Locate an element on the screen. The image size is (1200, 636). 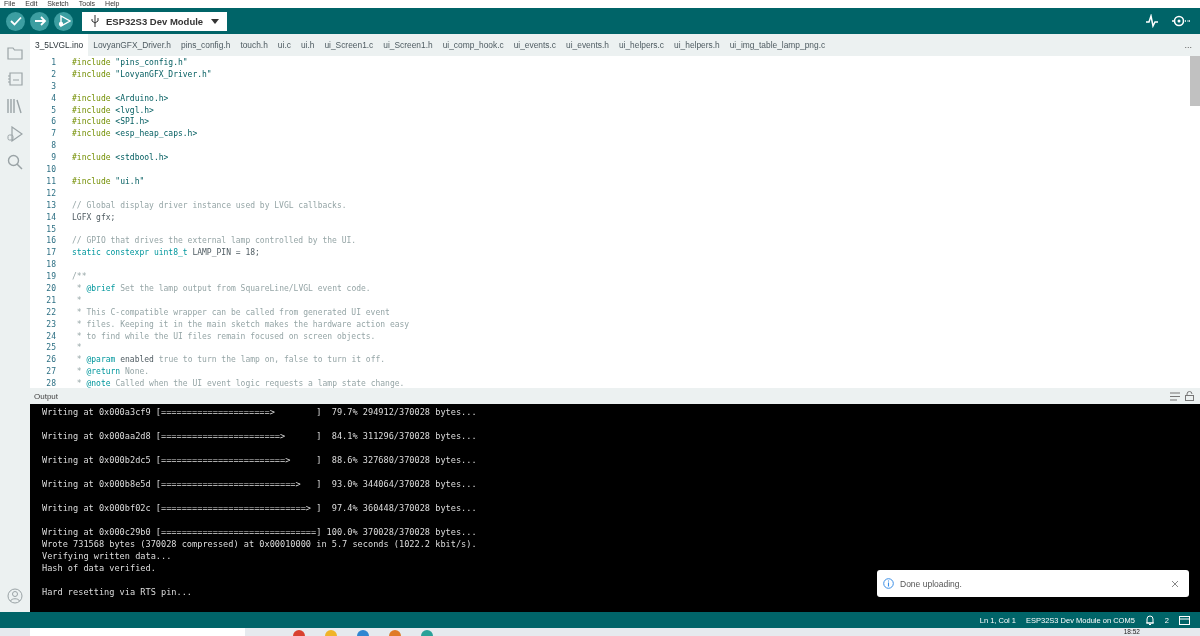
usb-icon is located at coordinates (95, 21).